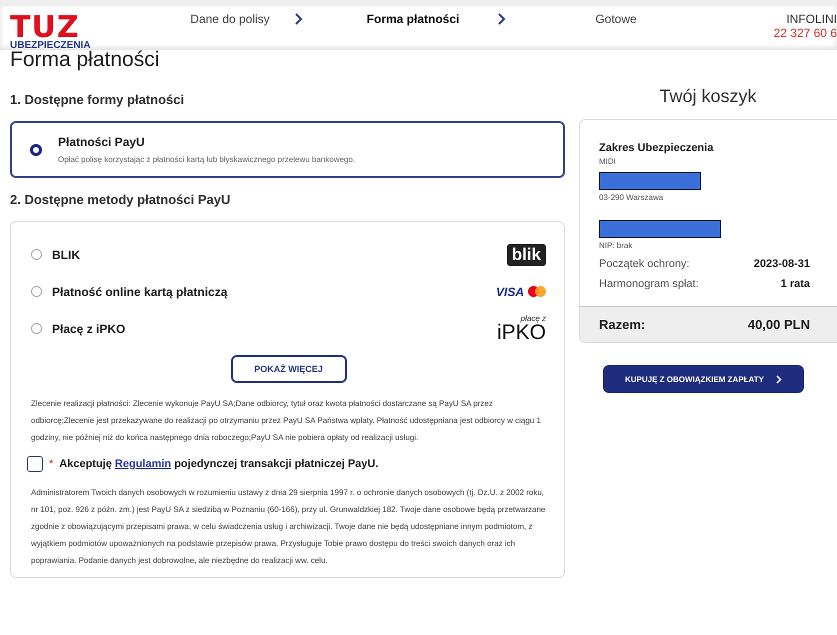 Image resolution: width=837 pixels, height=635 pixels. Describe the element at coordinates (102, 142) in the screenshot. I see `option-name: Płatności PayU` at that location.